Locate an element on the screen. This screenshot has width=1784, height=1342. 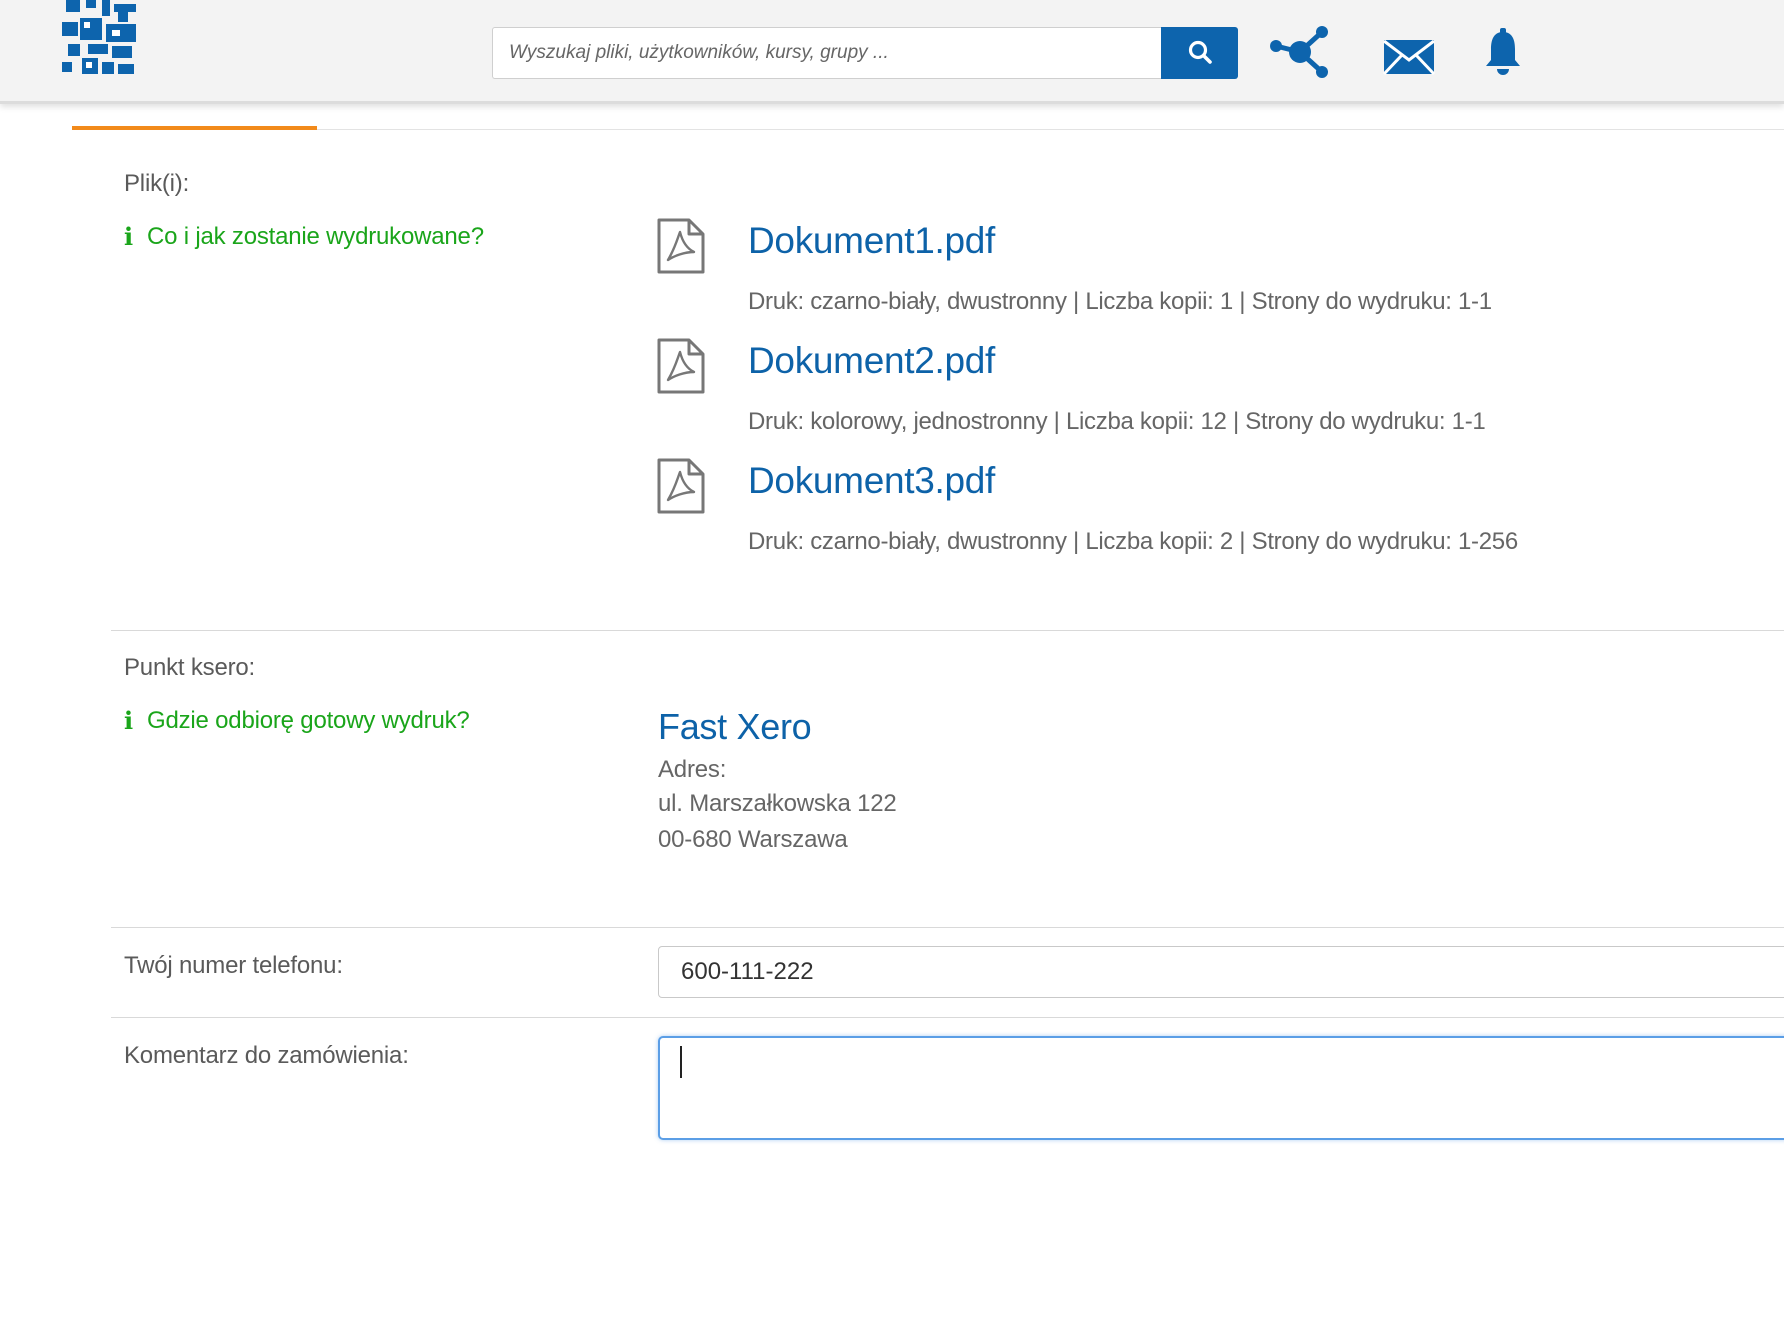
xero-help-link: i Gdzie odbiorę gotowy wydruk? is located at coordinates (297, 720).